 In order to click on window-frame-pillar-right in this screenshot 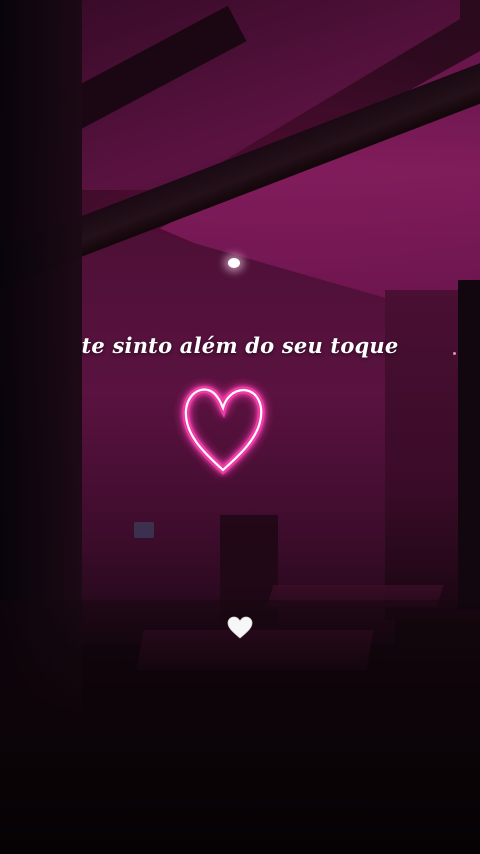, I will do `click(469, 445)`.